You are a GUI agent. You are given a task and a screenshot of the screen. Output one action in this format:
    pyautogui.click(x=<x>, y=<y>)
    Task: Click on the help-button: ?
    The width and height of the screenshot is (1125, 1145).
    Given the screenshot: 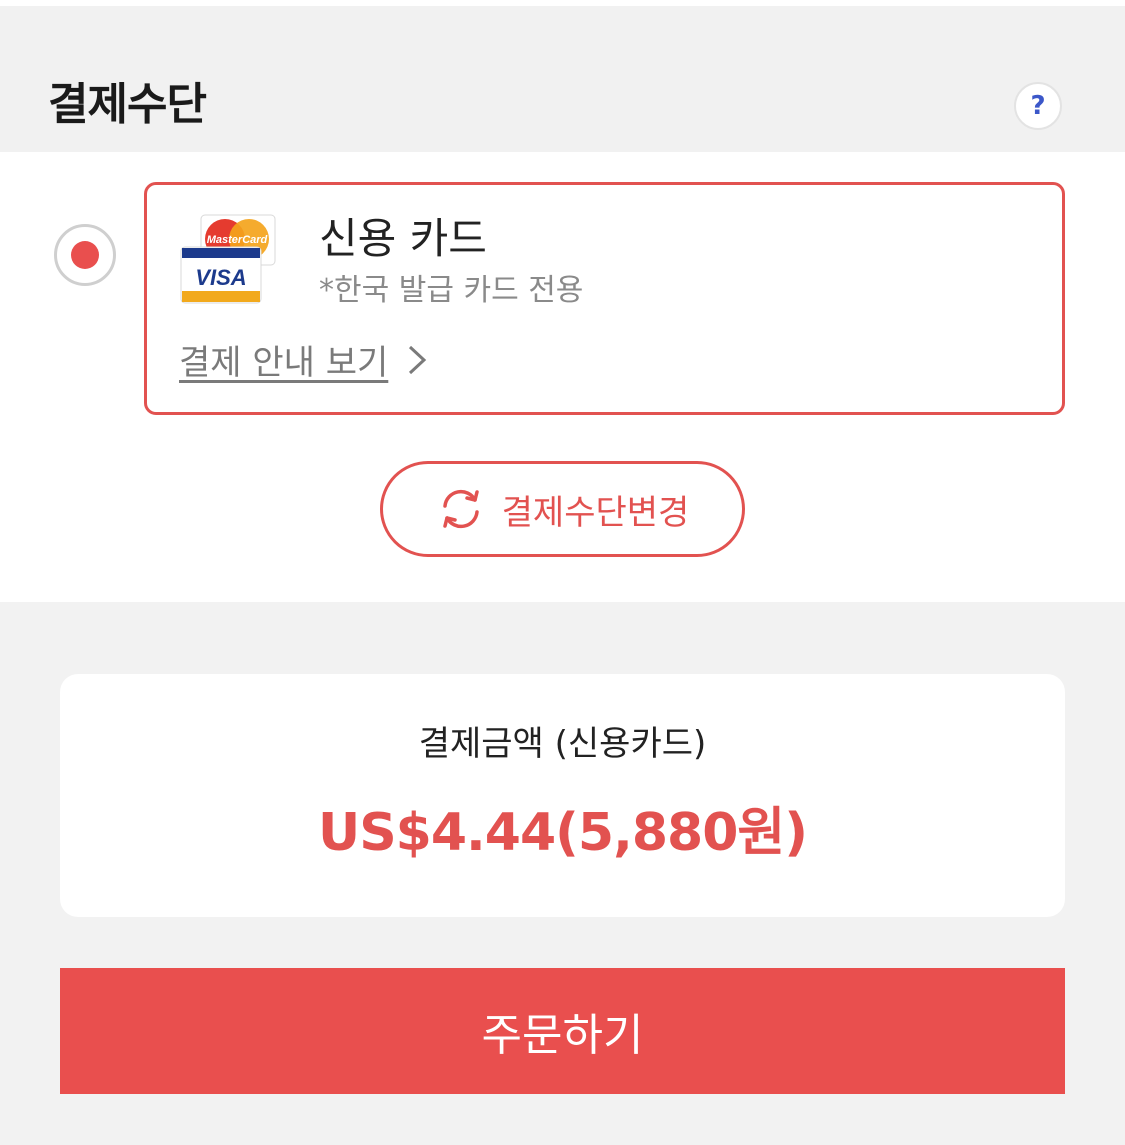 What is the action you would take?
    pyautogui.click(x=1038, y=106)
    